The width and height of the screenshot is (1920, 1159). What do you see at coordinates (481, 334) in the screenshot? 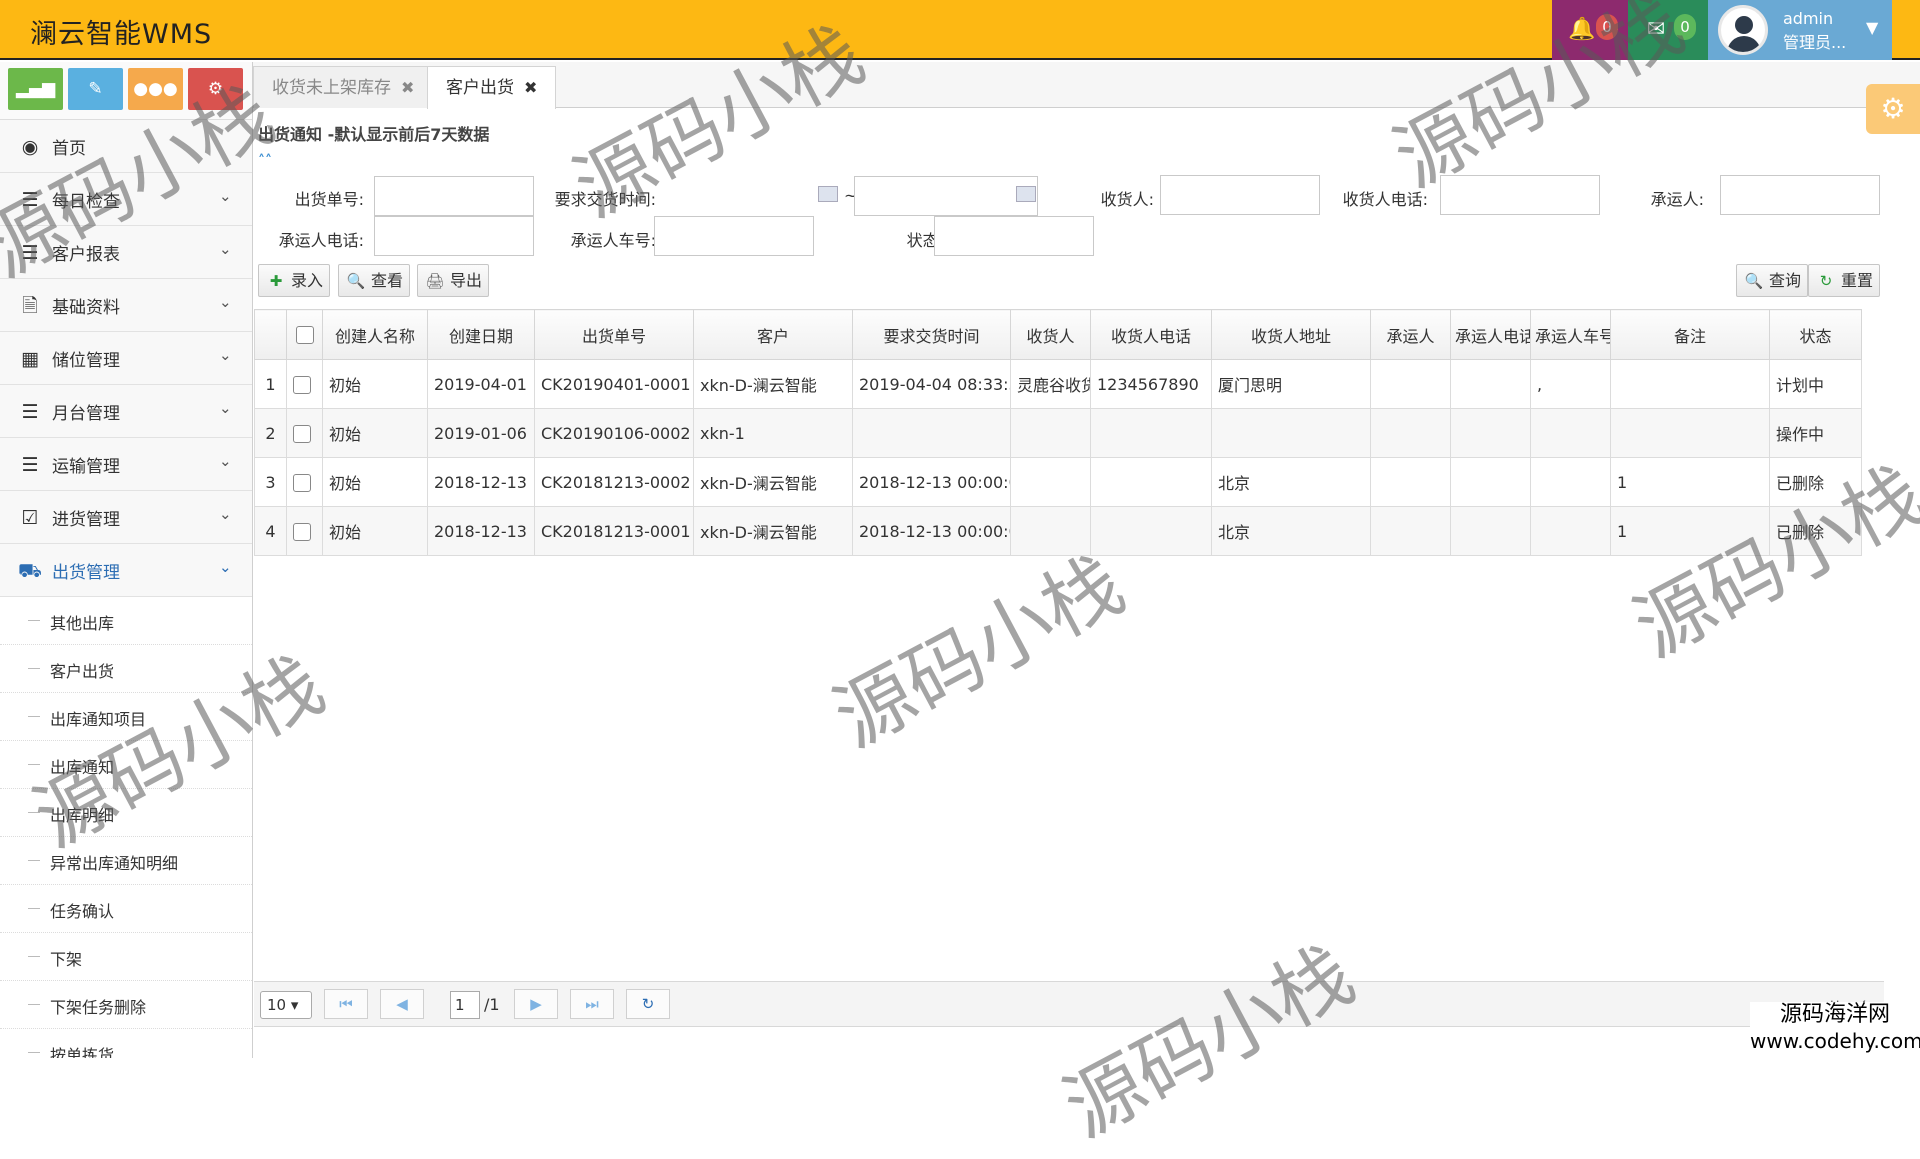
I see `column-header: 创建日期` at bounding box center [481, 334].